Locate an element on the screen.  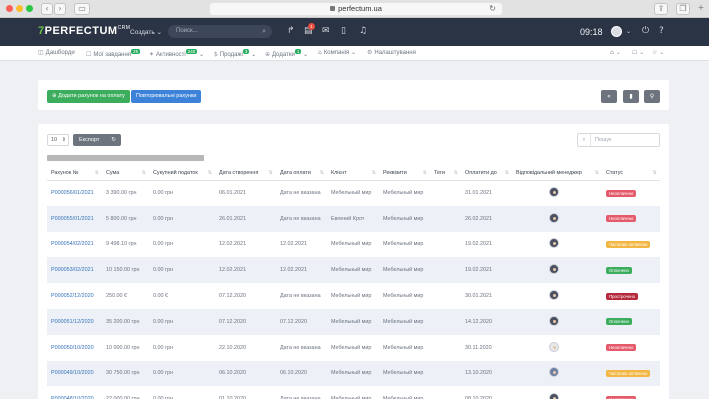
document-icon: ▯ is located at coordinates (343, 31).